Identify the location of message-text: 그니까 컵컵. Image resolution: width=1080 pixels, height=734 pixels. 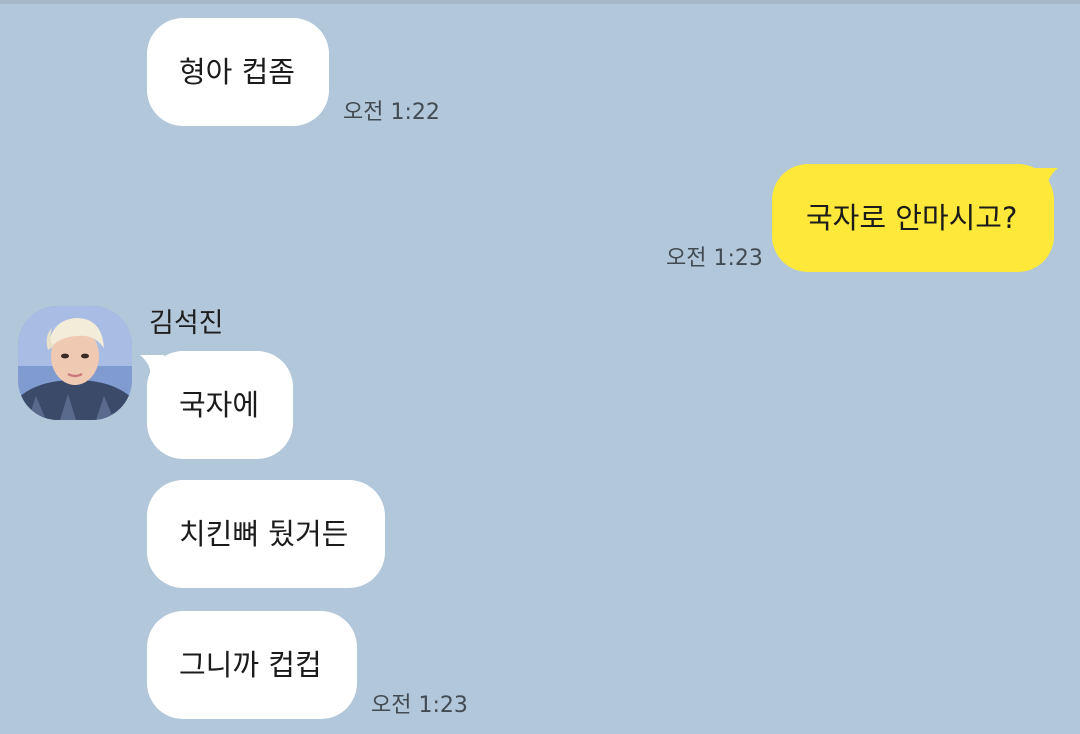
(250, 664).